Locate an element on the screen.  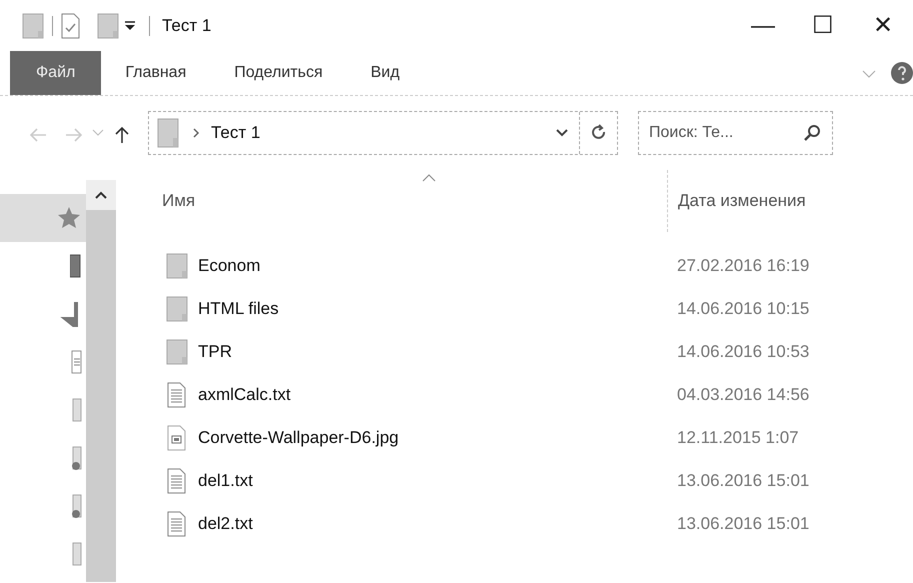
scroll-up-button is located at coordinates (101, 195).